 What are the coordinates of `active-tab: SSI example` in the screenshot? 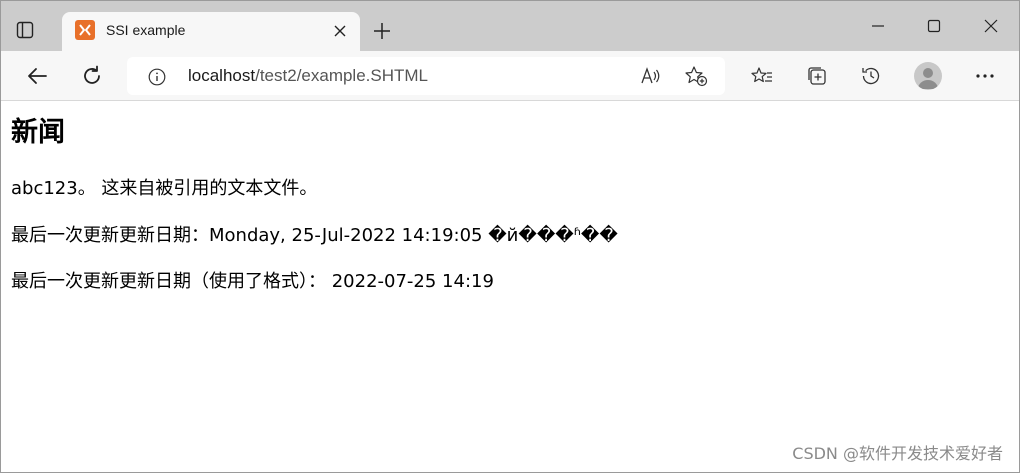 It's located at (211, 31).